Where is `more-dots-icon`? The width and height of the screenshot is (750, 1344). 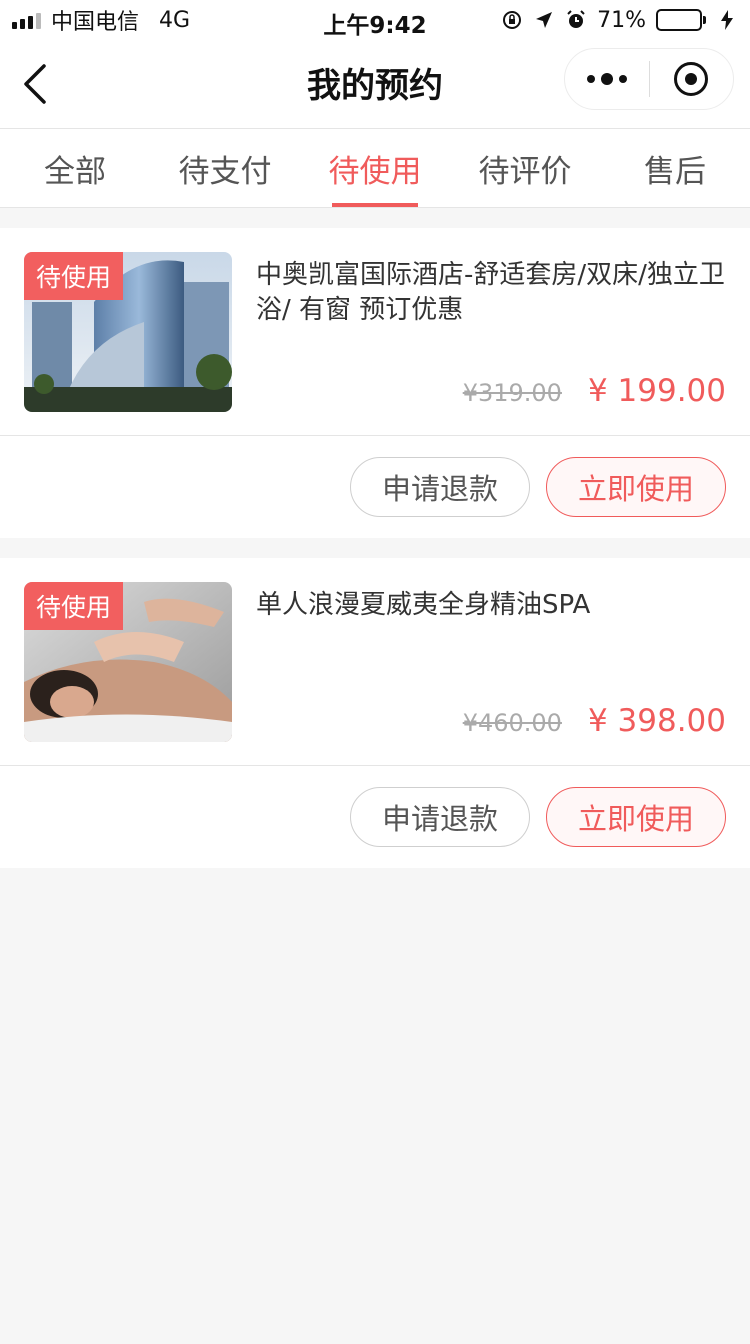
more-dots-icon is located at coordinates (607, 79).